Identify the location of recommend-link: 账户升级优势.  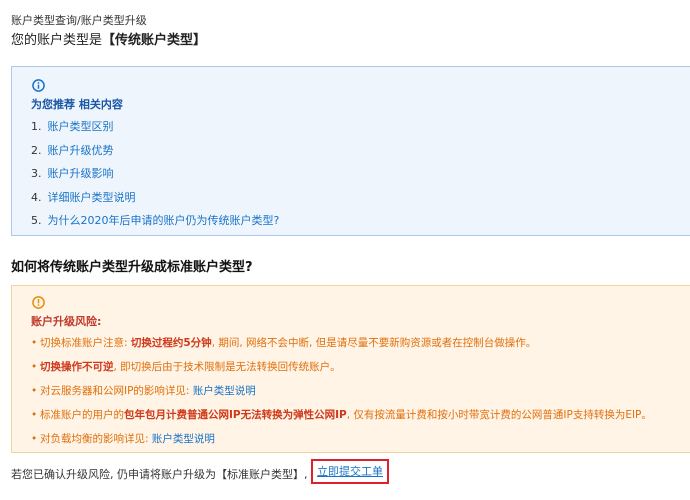
(81, 150).